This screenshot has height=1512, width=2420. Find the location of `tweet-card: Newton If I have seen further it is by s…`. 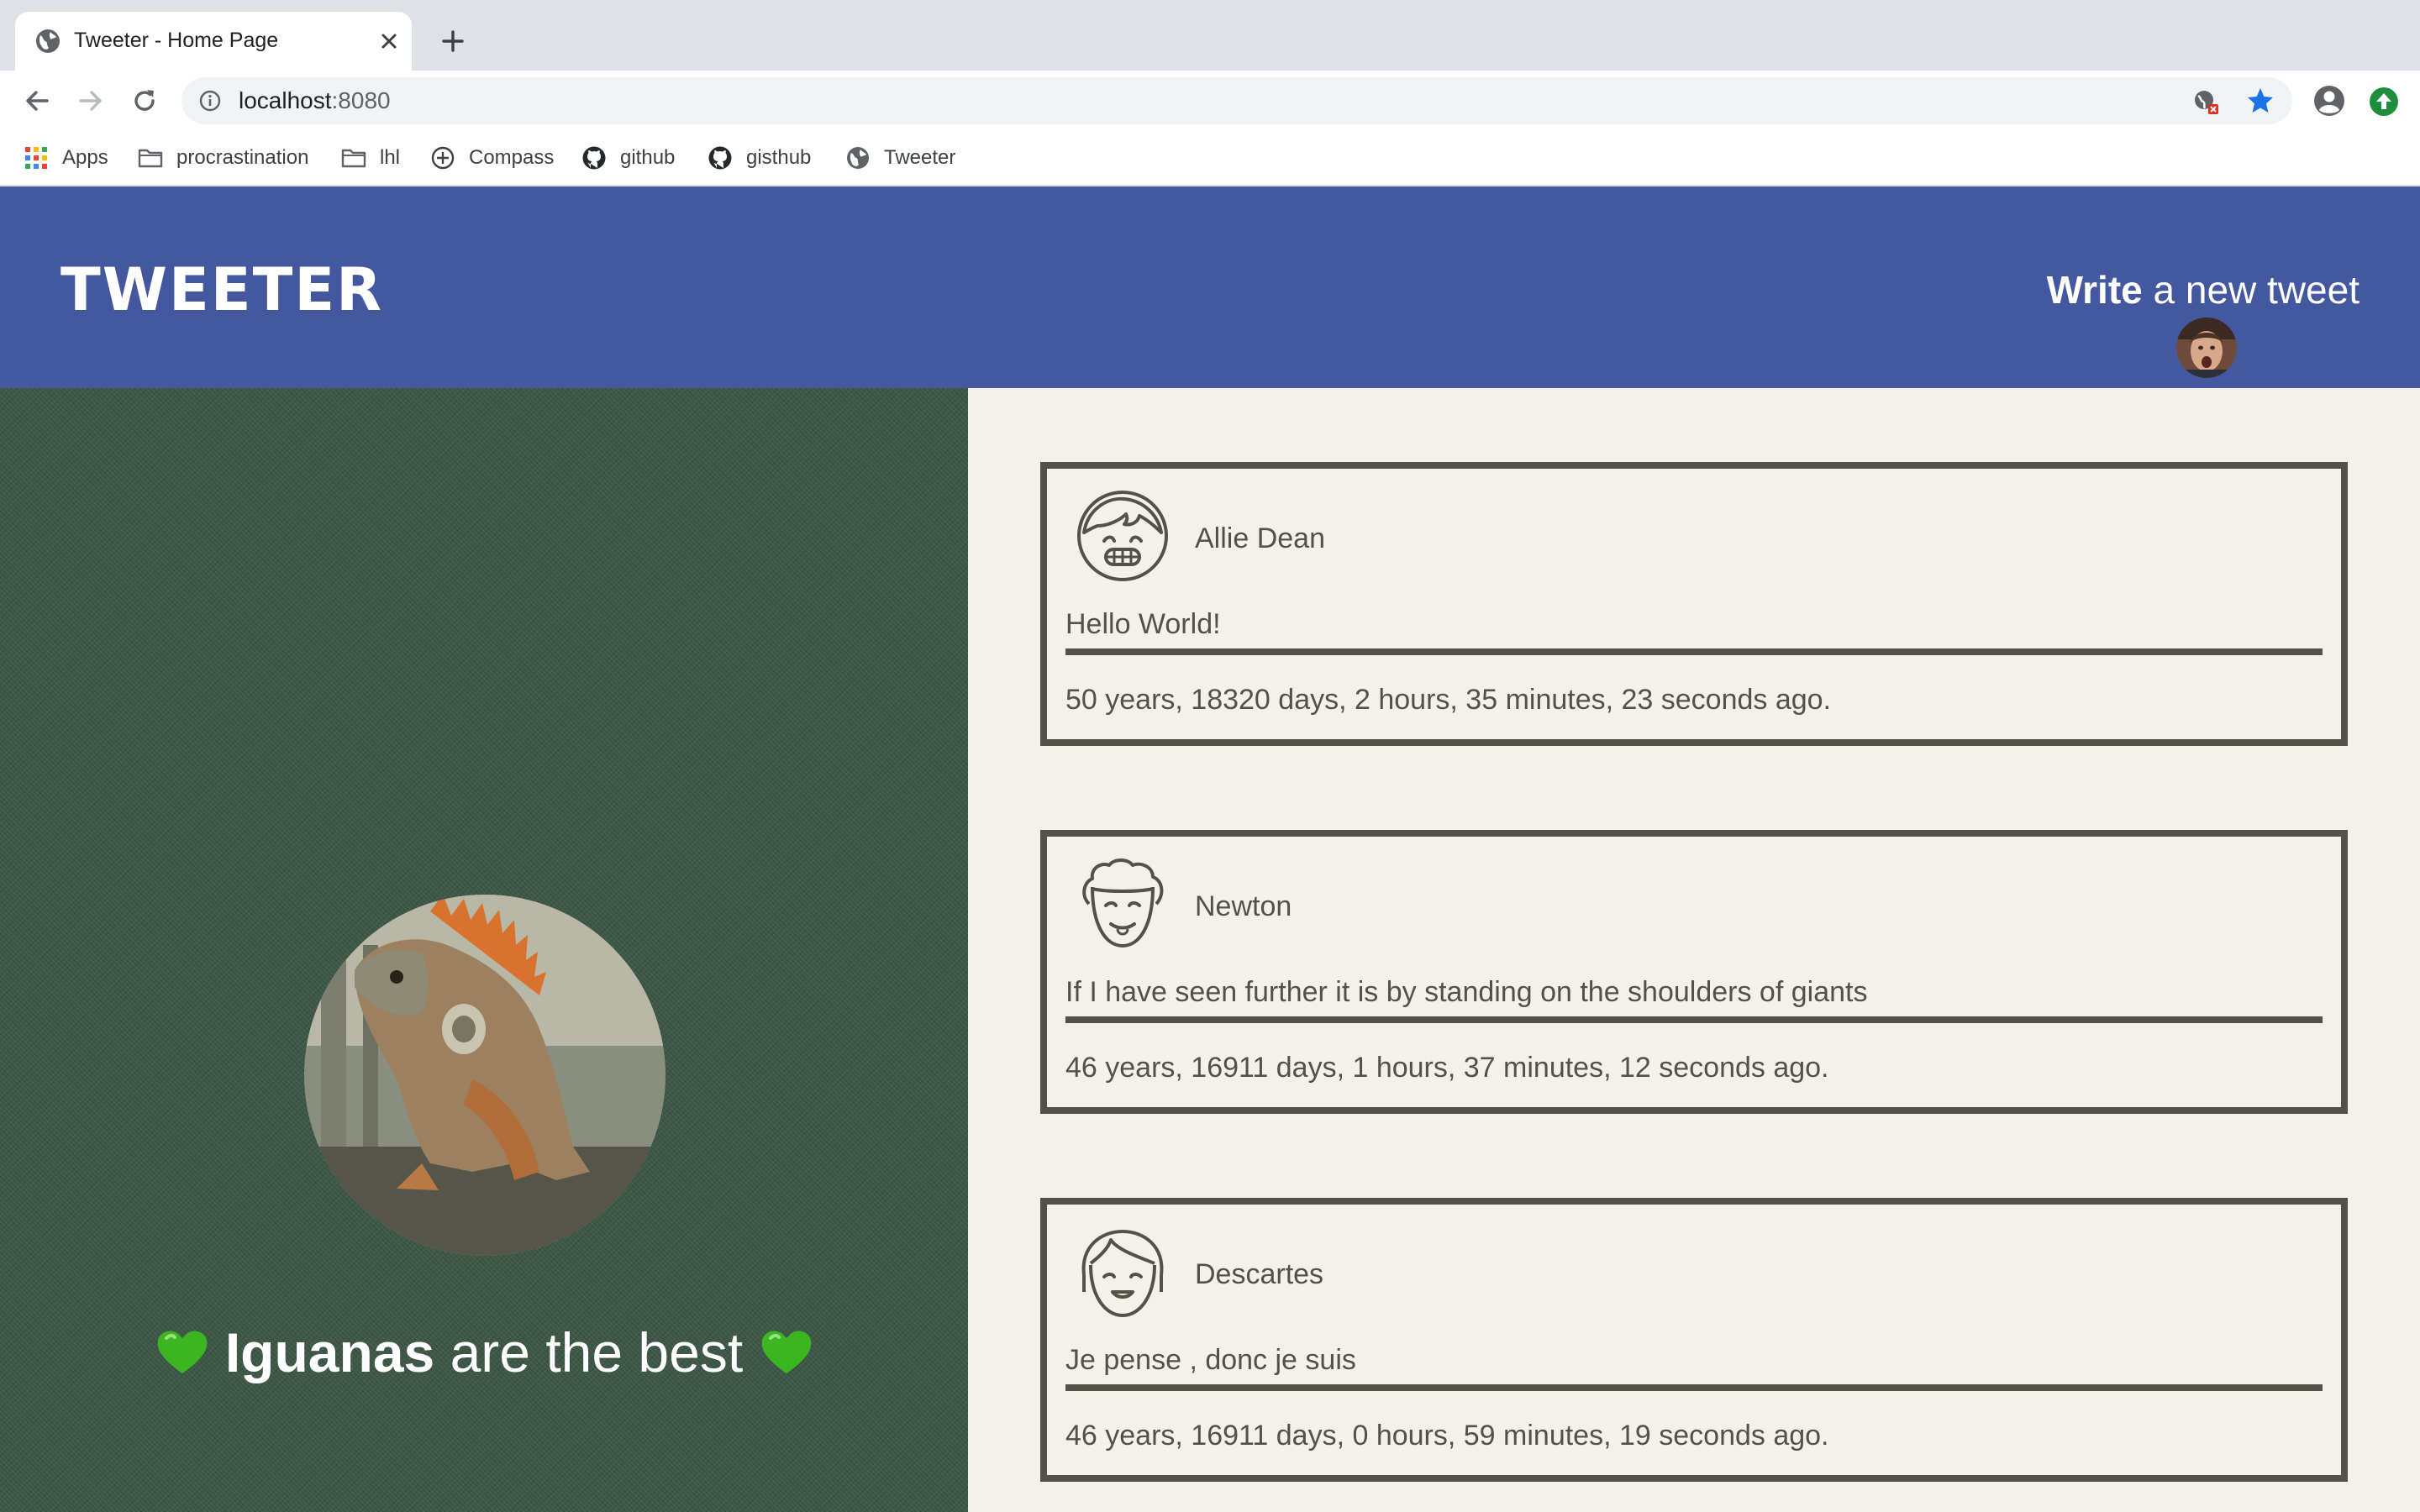

tweet-card: Newton If I have seen further it is by s… is located at coordinates (1694, 972).